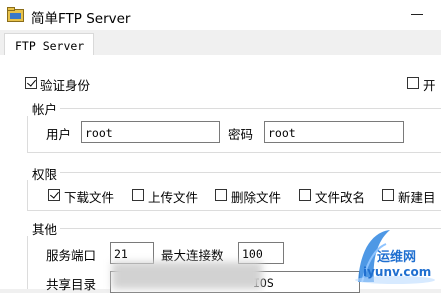 The image size is (441, 293). Describe the element at coordinates (49, 44) in the screenshot. I see `tab-ftp-server: FTP Server` at that location.